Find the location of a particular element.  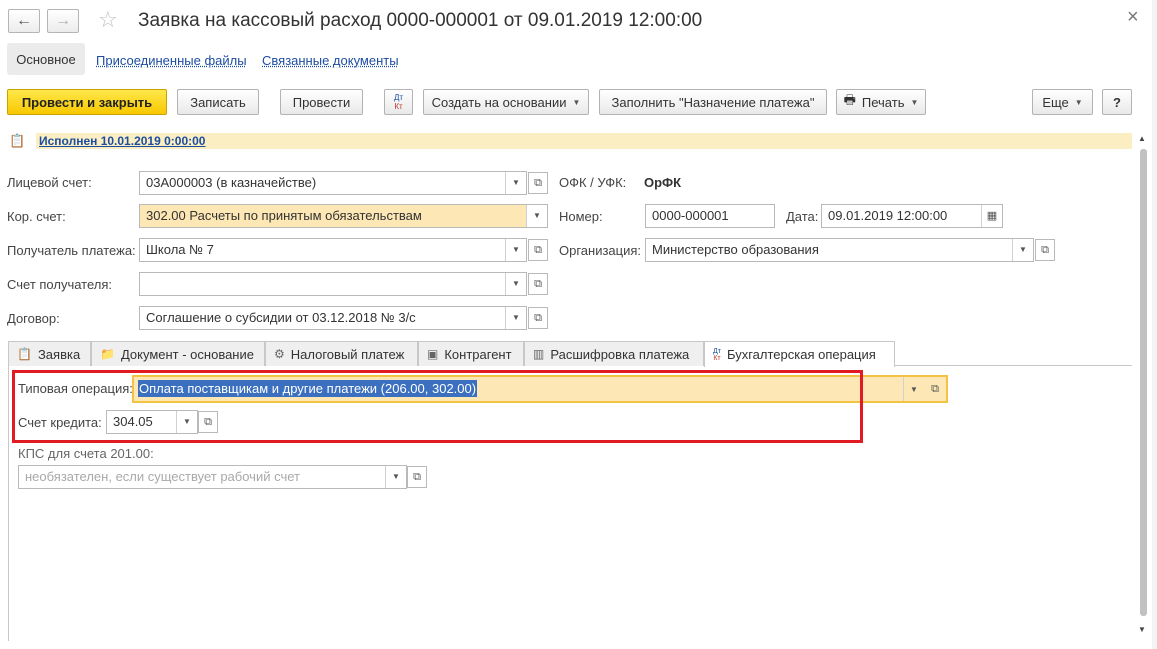

highlight-annotation-box is located at coordinates (437, 406).